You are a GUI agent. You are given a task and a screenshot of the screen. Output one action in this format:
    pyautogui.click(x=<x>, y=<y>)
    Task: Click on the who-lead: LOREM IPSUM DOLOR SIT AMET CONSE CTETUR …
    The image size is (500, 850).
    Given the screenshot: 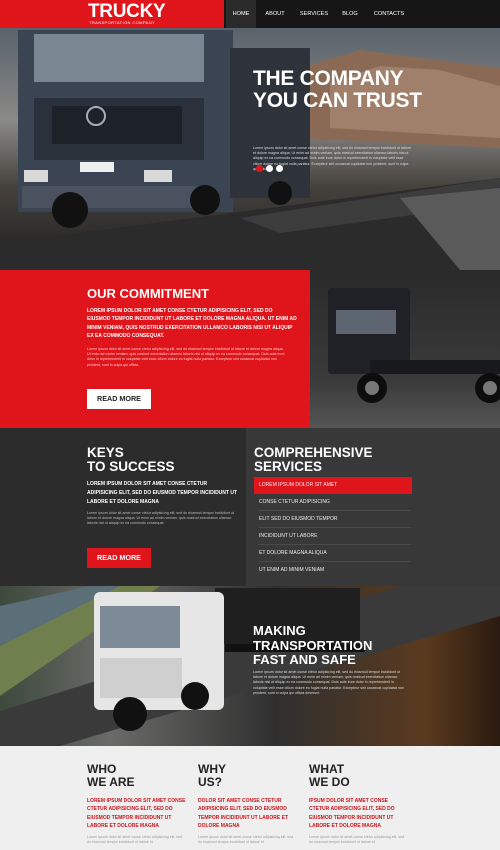 What is the action you would take?
    pyautogui.click(x=136, y=813)
    